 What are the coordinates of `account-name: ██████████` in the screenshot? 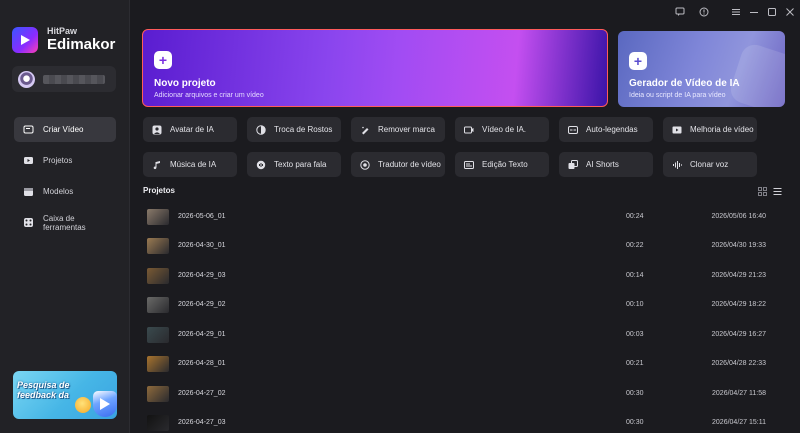 It's located at (74, 79).